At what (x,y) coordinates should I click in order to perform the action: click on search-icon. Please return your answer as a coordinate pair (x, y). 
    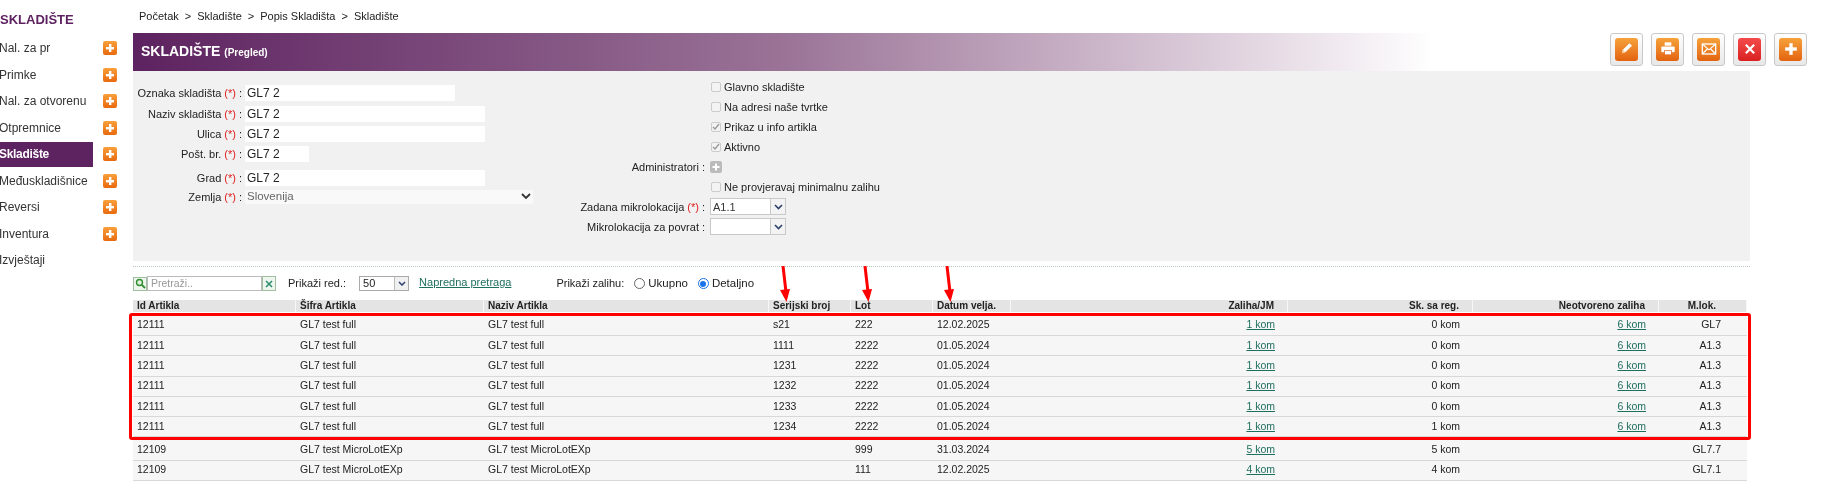
    Looking at the image, I should click on (140, 283).